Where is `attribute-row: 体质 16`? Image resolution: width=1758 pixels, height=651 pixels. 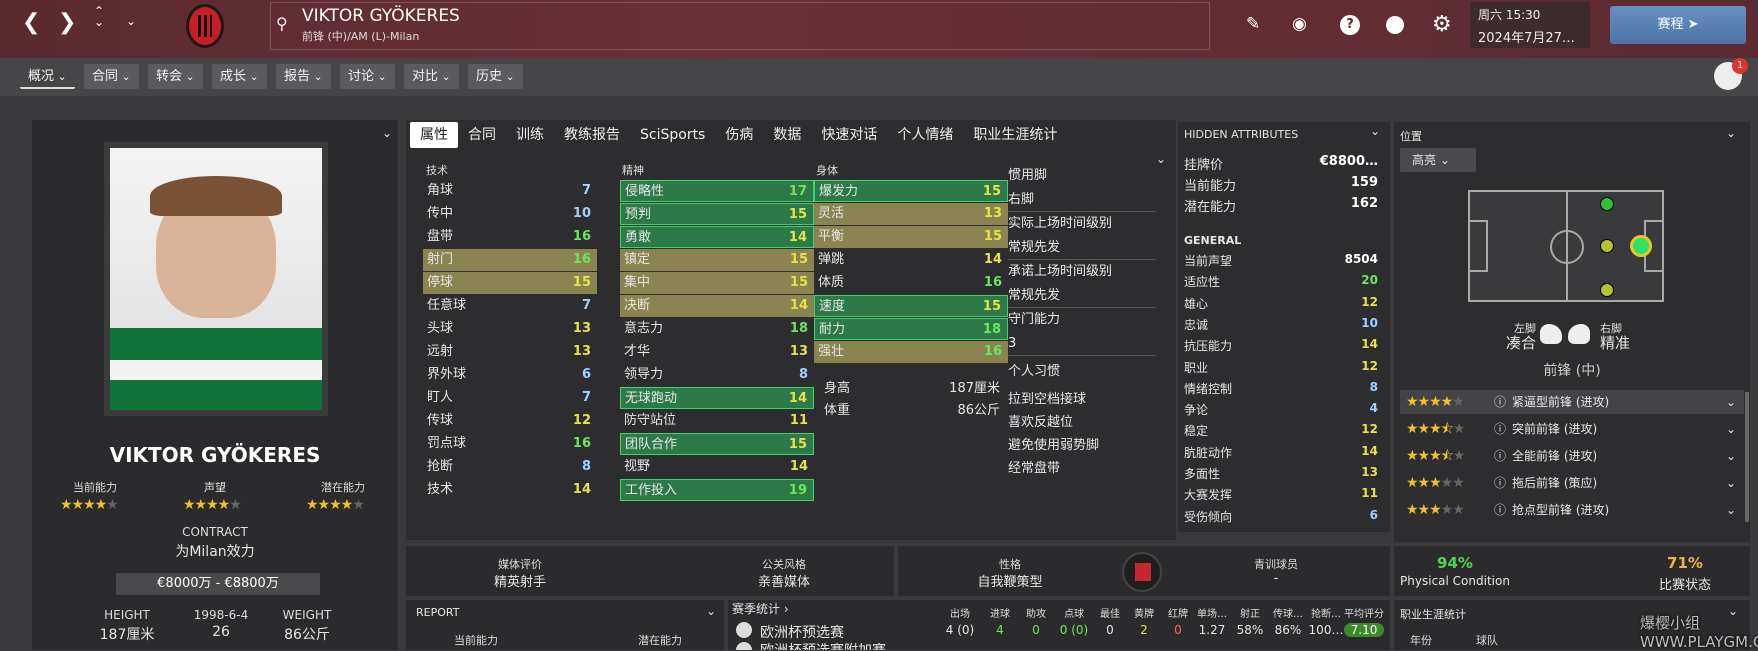 attribute-row: 体质 16 is located at coordinates (911, 283).